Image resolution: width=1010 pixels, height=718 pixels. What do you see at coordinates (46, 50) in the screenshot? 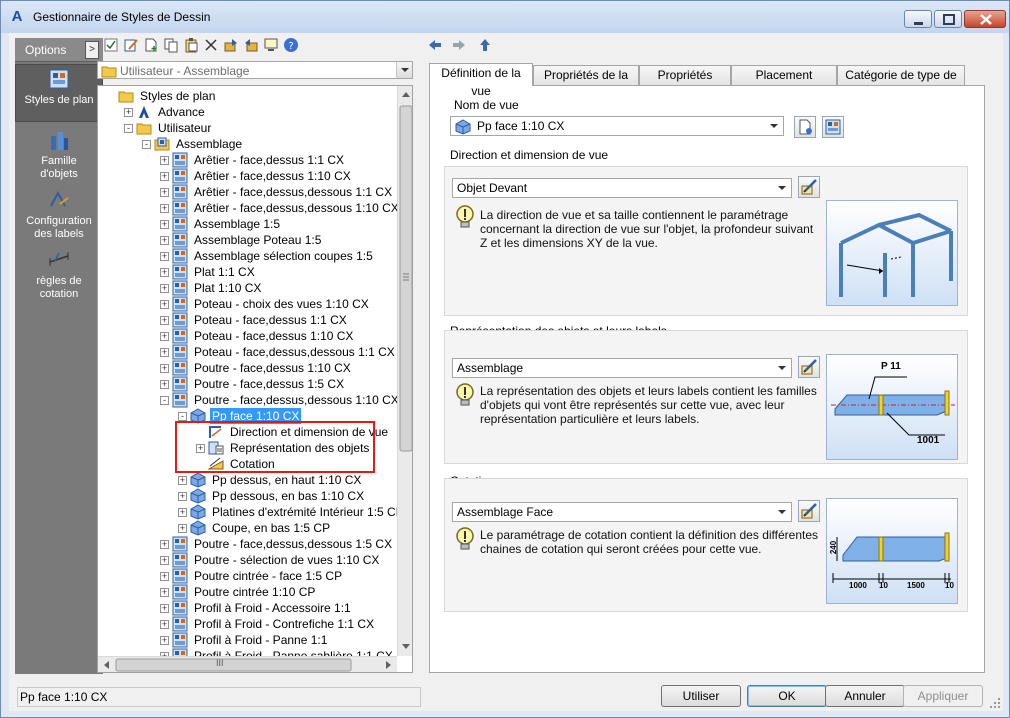
I see `options-label: Options` at bounding box center [46, 50].